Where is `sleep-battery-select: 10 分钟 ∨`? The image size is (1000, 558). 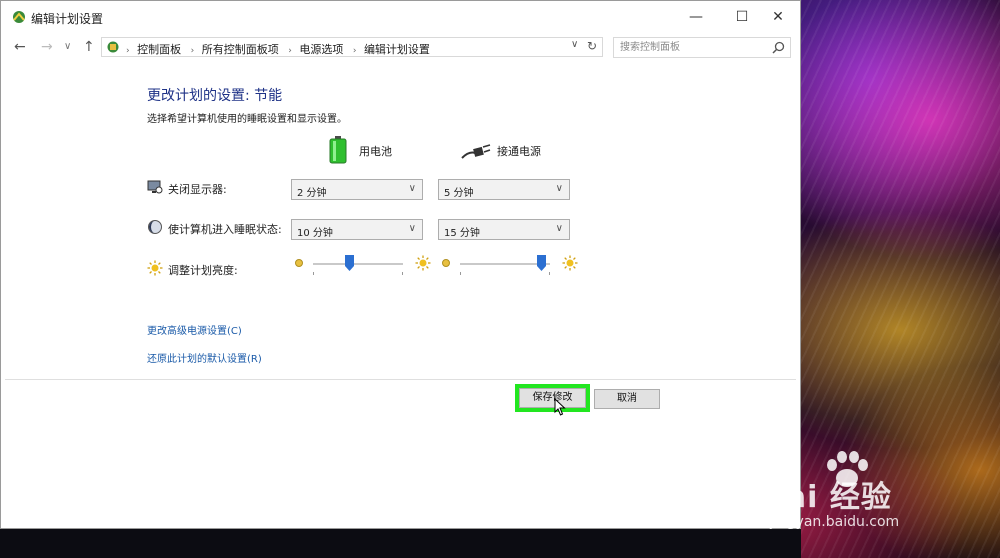
sleep-battery-select: 10 分钟 ∨ is located at coordinates (357, 229).